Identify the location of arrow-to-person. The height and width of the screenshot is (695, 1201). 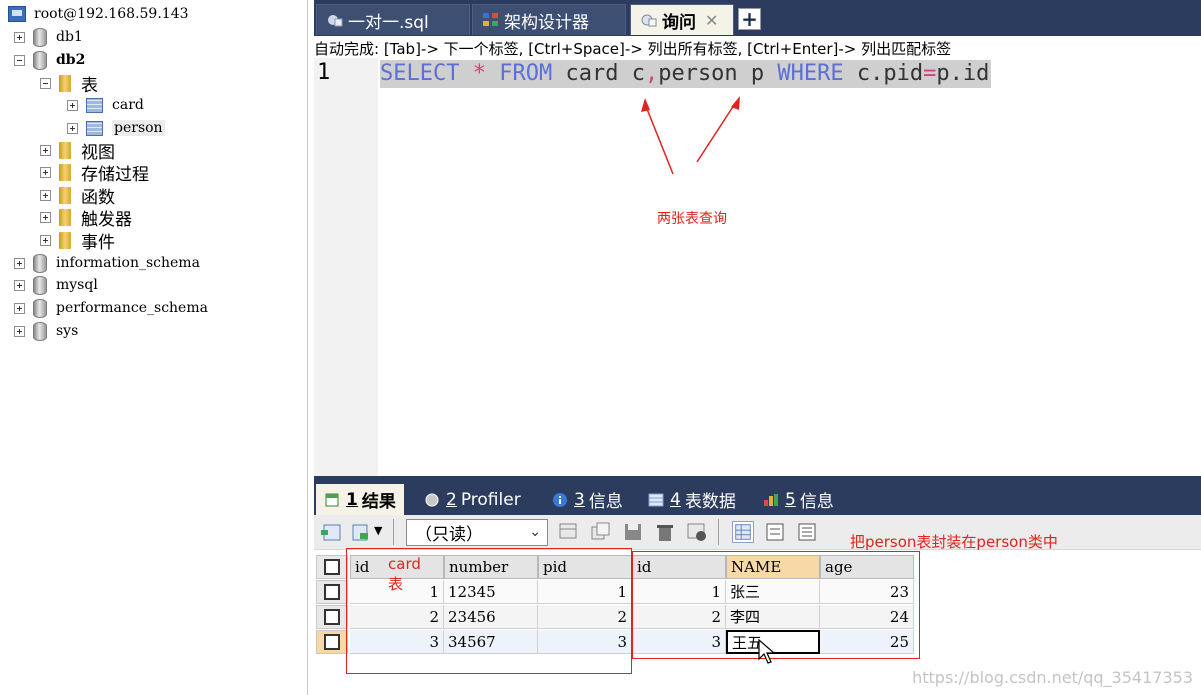
(716, 132).